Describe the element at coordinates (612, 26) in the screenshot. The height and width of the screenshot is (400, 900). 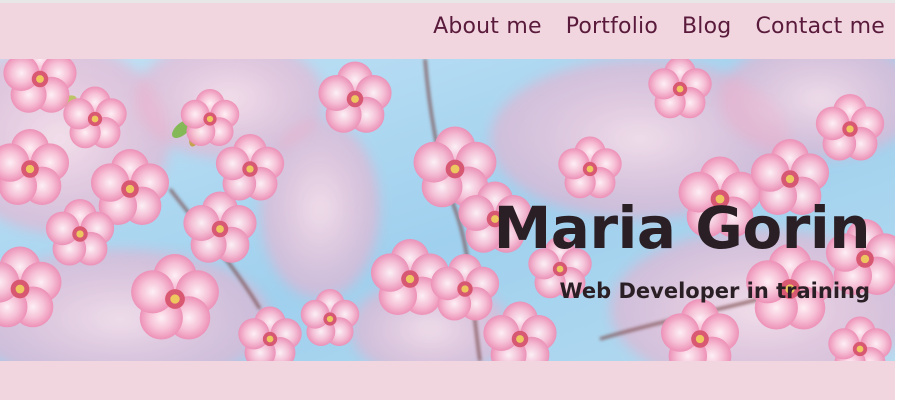
I see `nav-item-portfolio: Portfolio` at that location.